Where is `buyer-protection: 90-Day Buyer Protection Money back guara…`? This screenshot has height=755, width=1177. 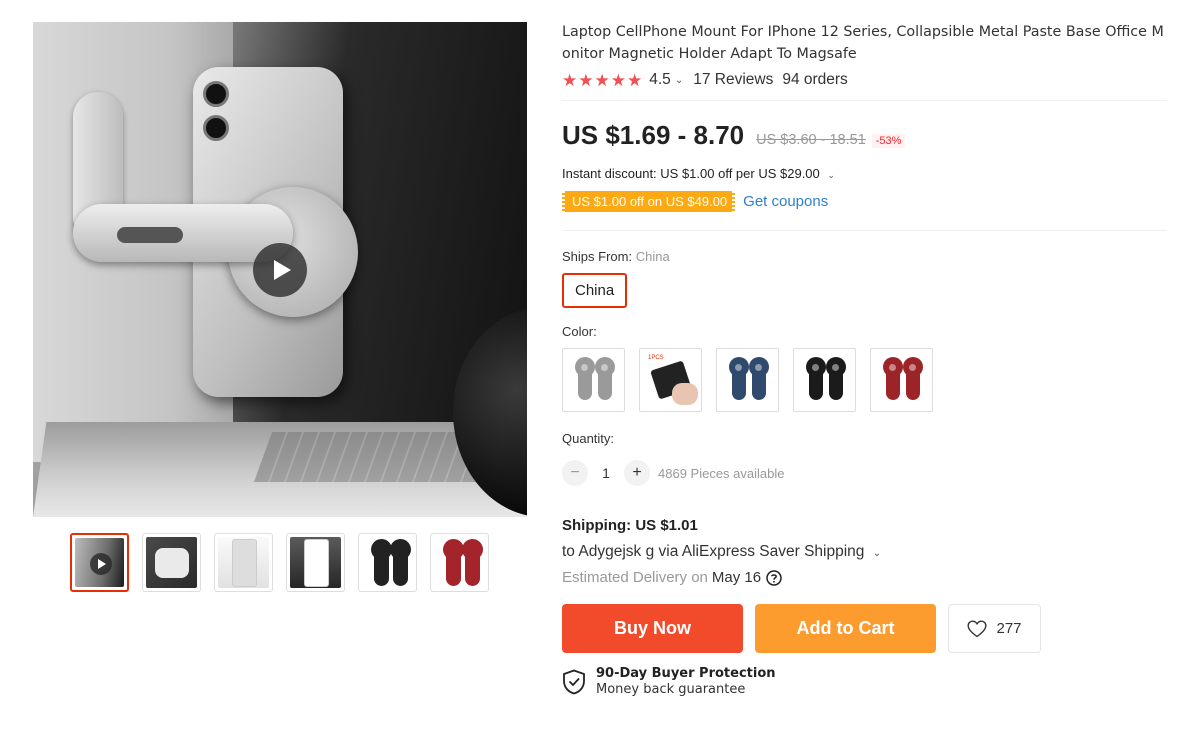 buyer-protection: 90-Day Buyer Protection Money back guara… is located at coordinates (864, 681).